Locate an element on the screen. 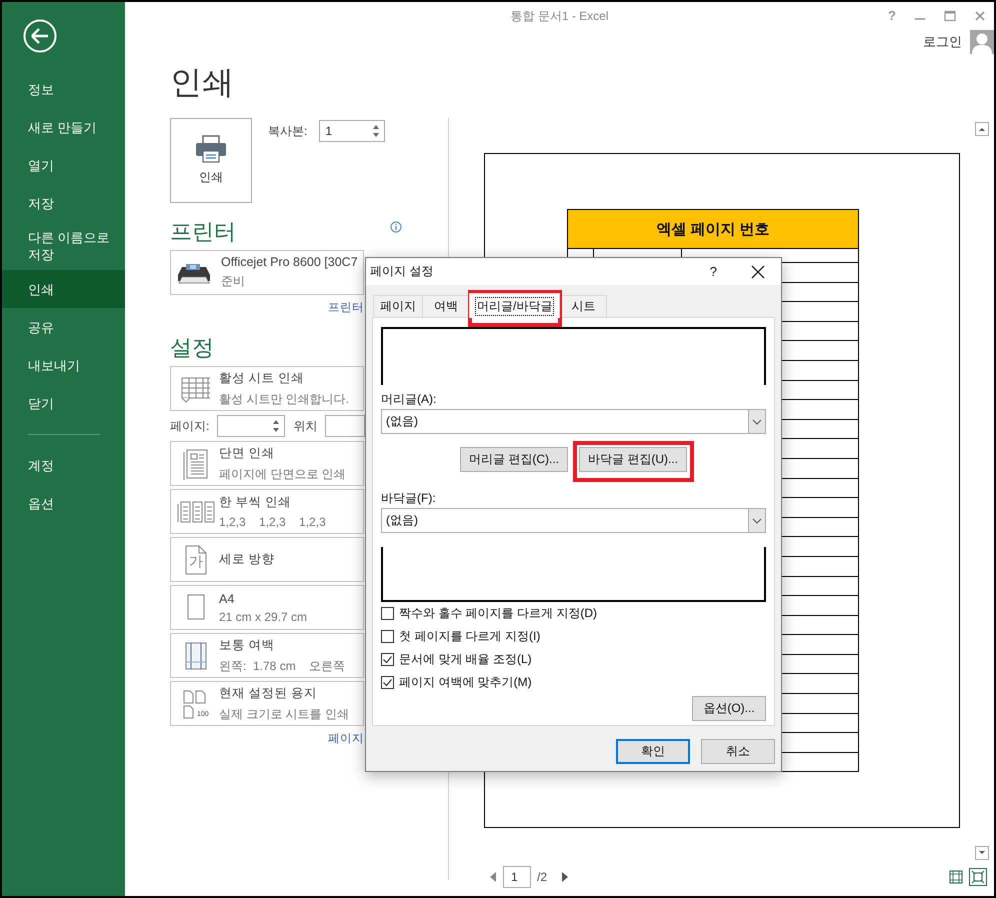 This screenshot has width=996, height=898. scroll-down-icon is located at coordinates (982, 853).